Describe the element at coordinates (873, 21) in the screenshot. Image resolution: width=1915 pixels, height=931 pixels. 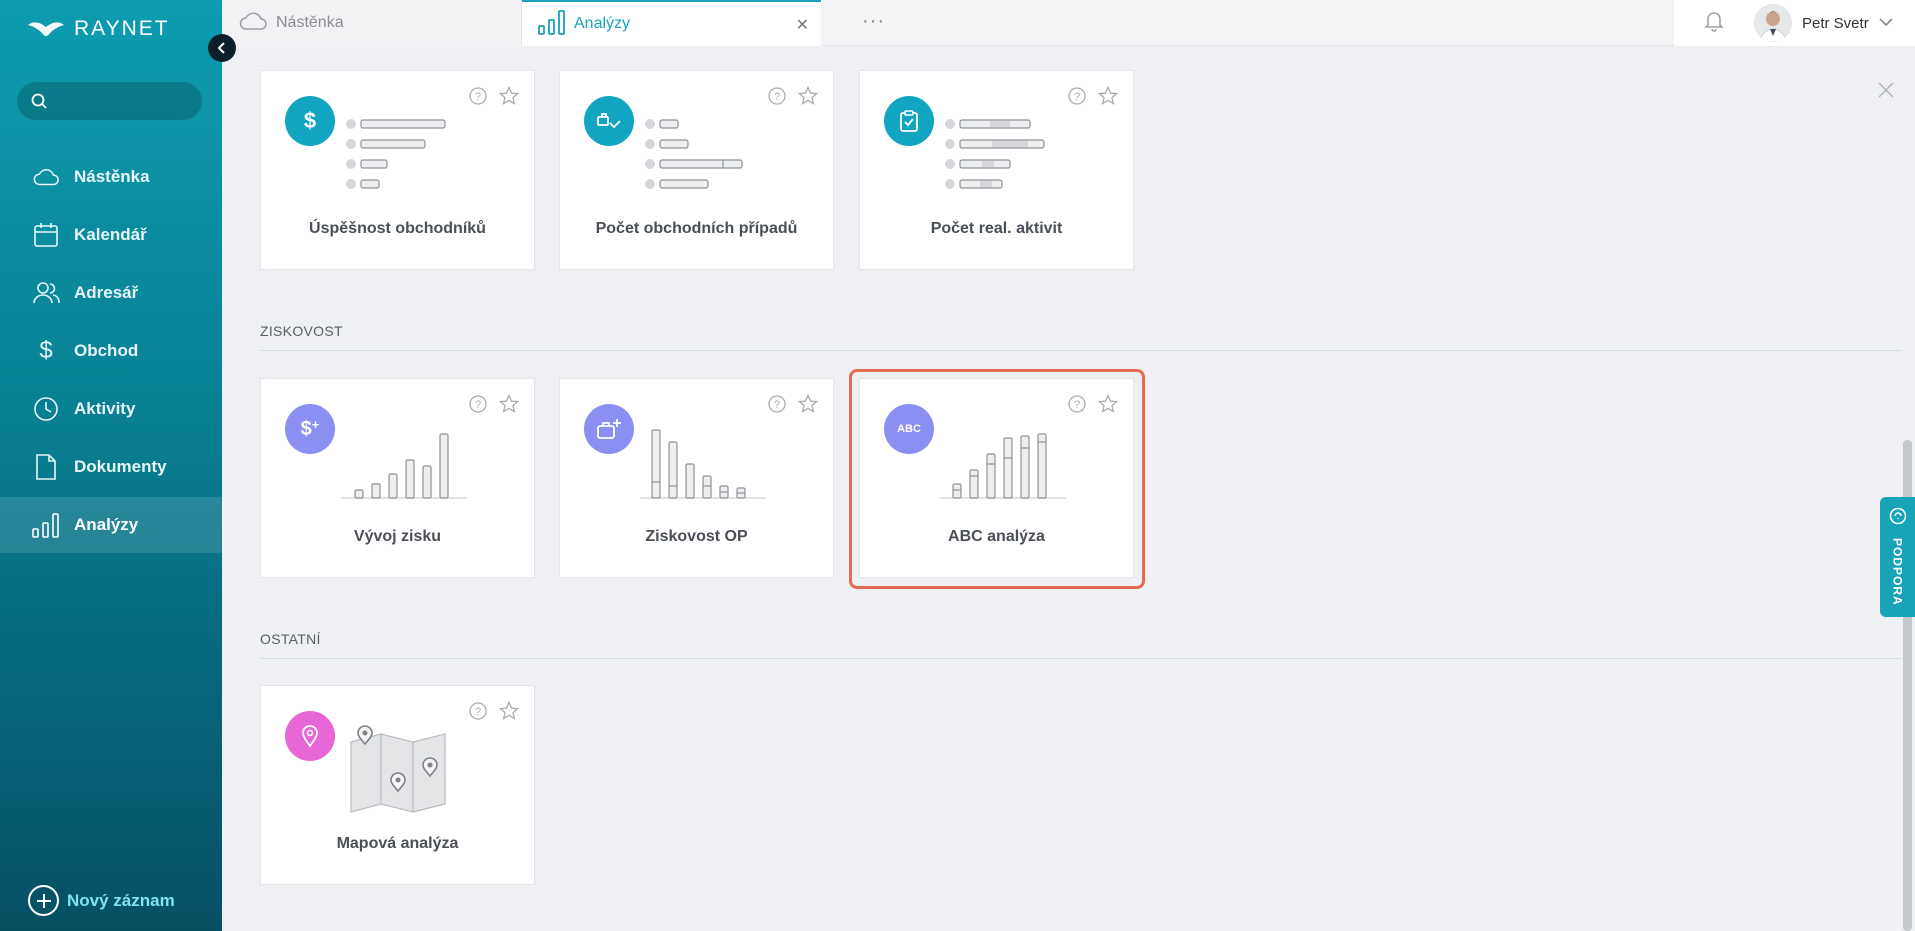
I see `more-tabs-button: ···` at that location.